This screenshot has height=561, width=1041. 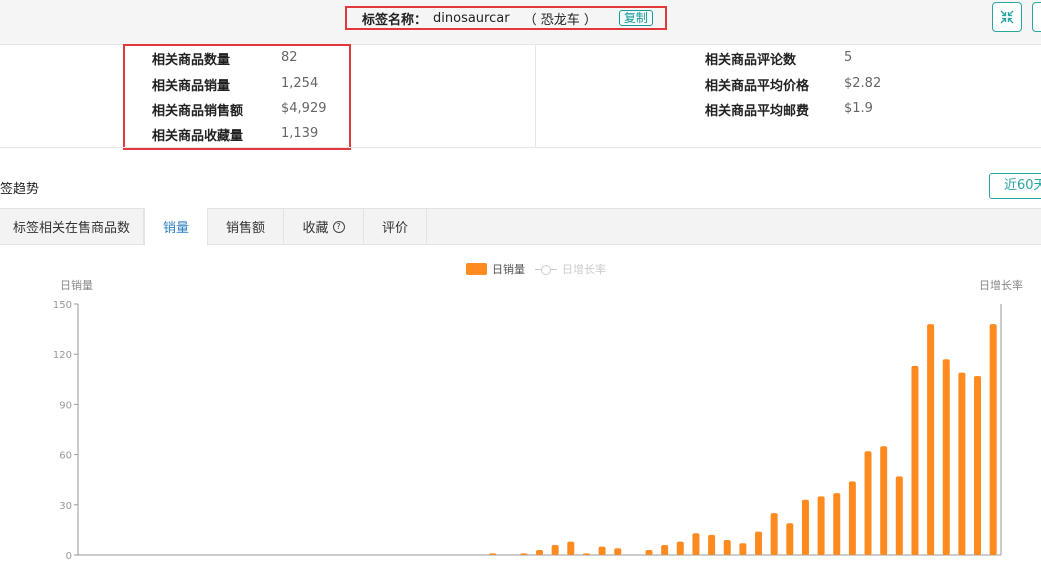 I want to click on trend-section-title: 标签趋势, so click(x=20, y=189).